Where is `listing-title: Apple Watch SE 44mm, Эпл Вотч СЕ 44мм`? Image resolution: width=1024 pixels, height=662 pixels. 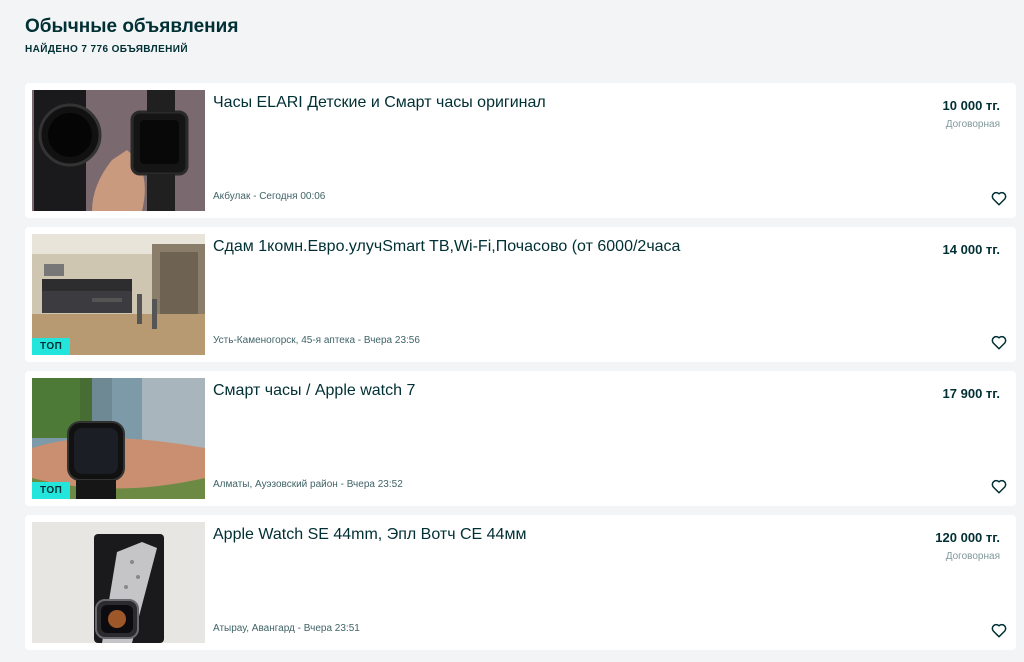 listing-title: Apple Watch SE 44mm, Эпл Вотч СЕ 44мм is located at coordinates (369, 535).